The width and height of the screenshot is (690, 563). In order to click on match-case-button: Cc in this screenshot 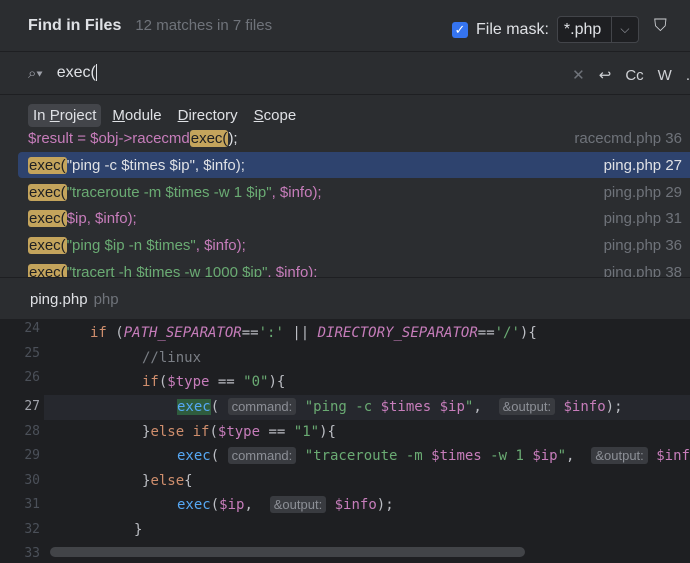, I will do `click(634, 75)`.